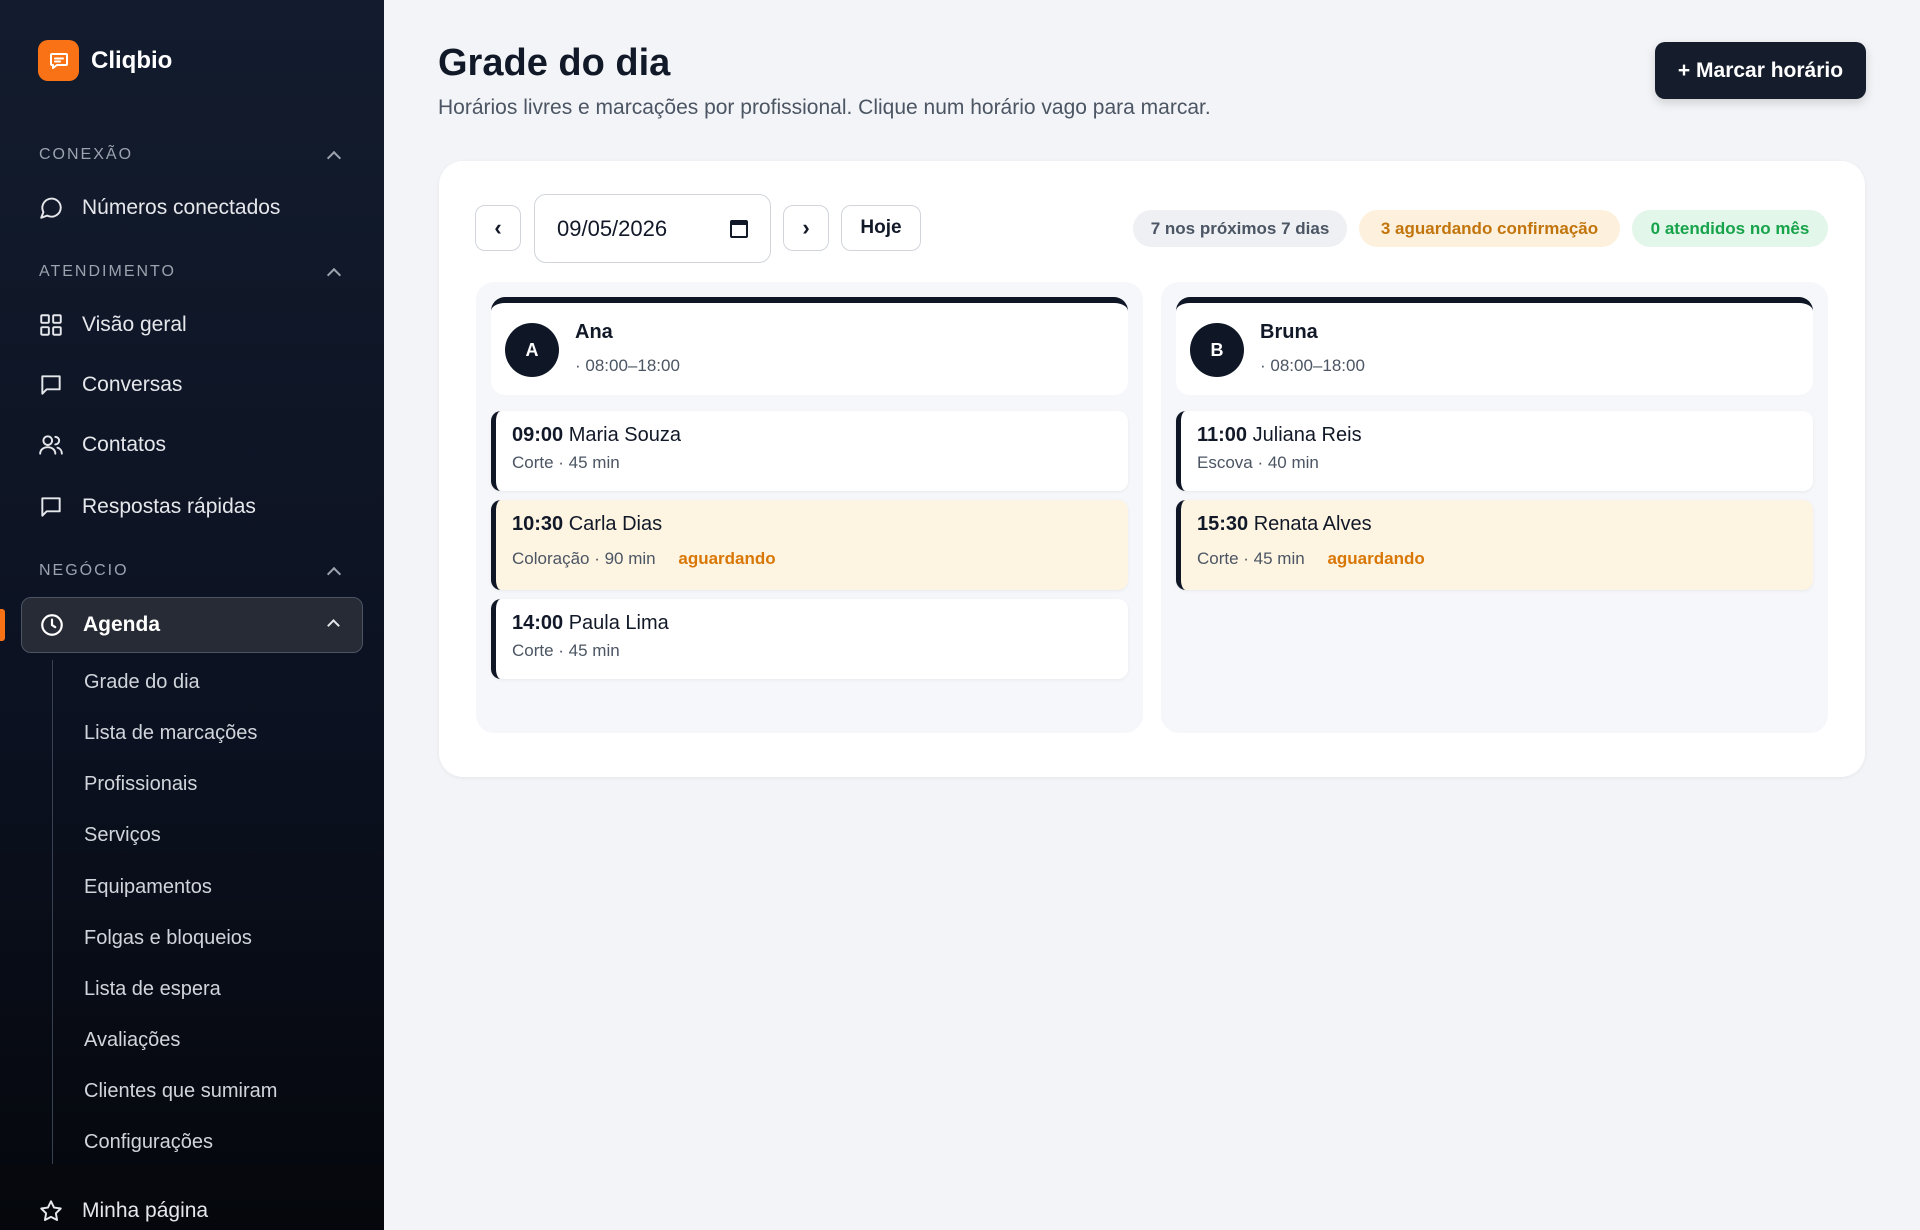  What do you see at coordinates (51, 1210) in the screenshot?
I see `star-icon` at bounding box center [51, 1210].